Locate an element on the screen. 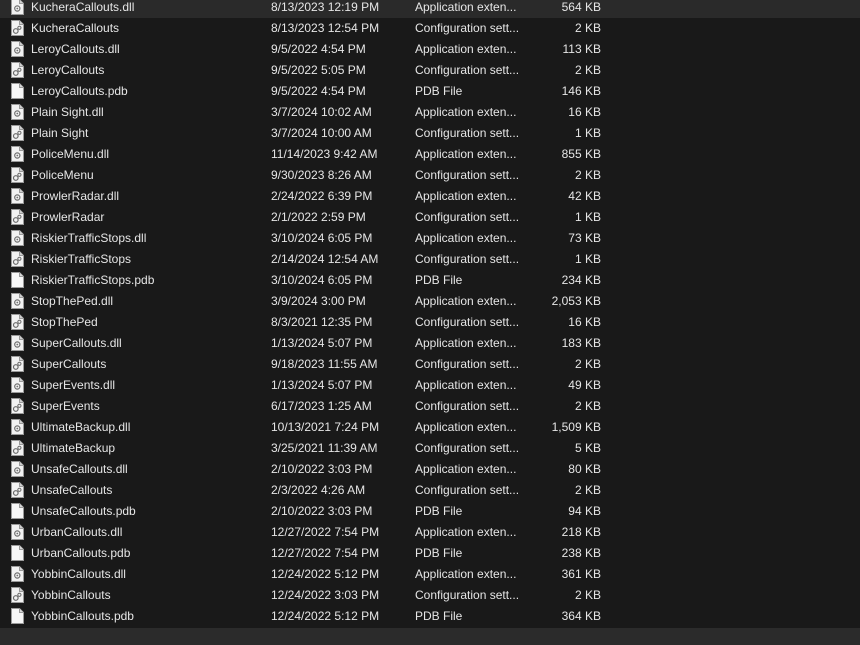 The width and height of the screenshot is (860, 645). file-name: PoliceMenu is located at coordinates (62, 175).